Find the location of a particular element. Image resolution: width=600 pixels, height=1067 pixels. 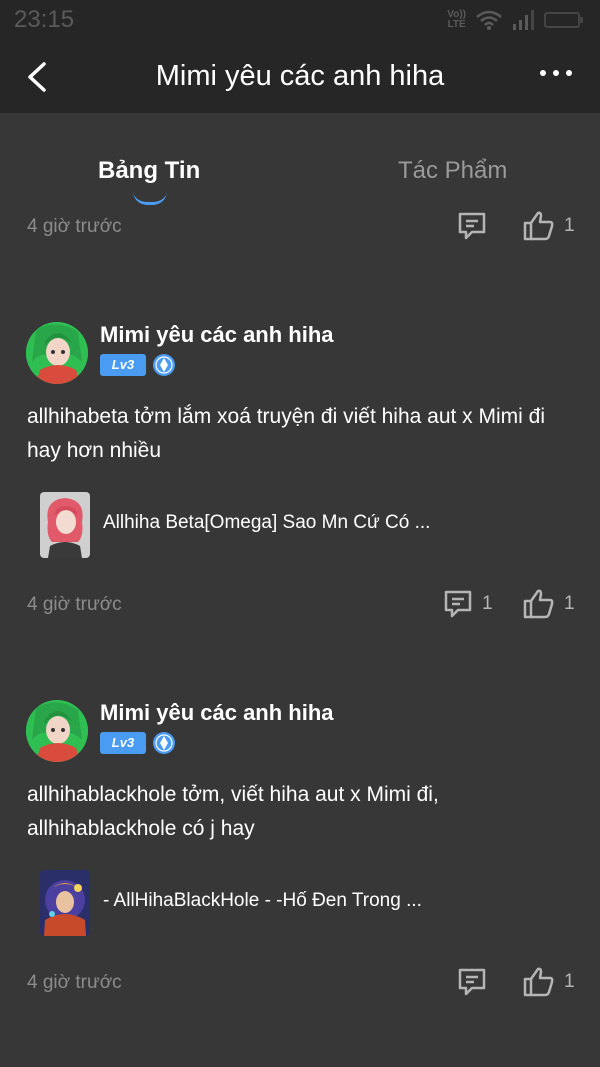

post-footer: 4 giờ trước 1 1 is located at coordinates (300, 606).